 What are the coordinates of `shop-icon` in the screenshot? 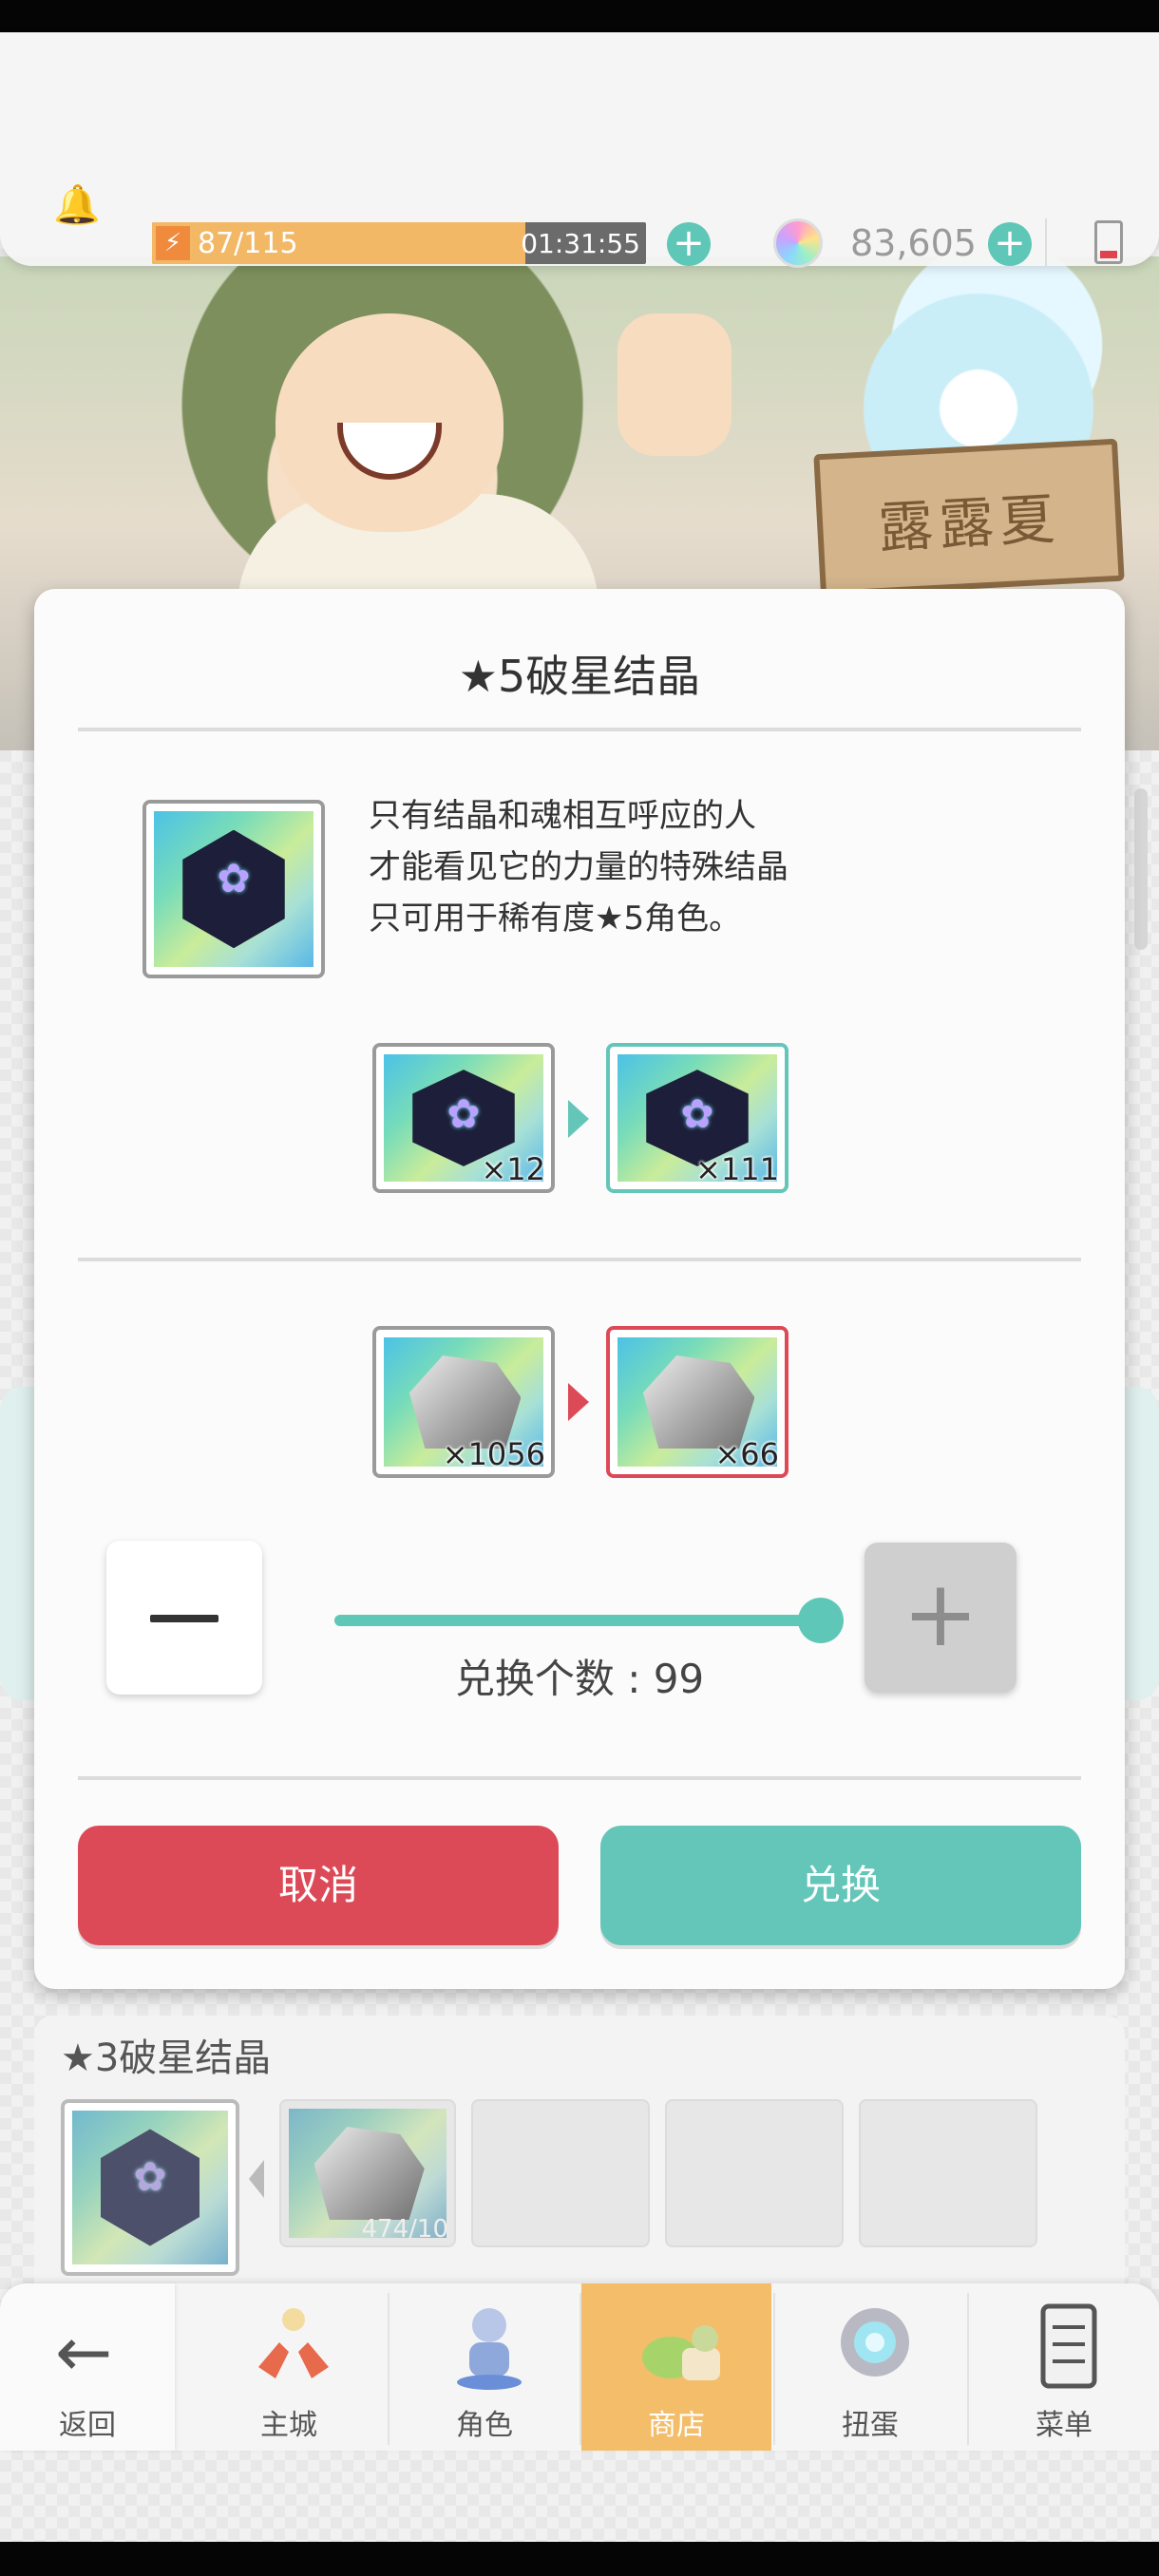 It's located at (681, 2352).